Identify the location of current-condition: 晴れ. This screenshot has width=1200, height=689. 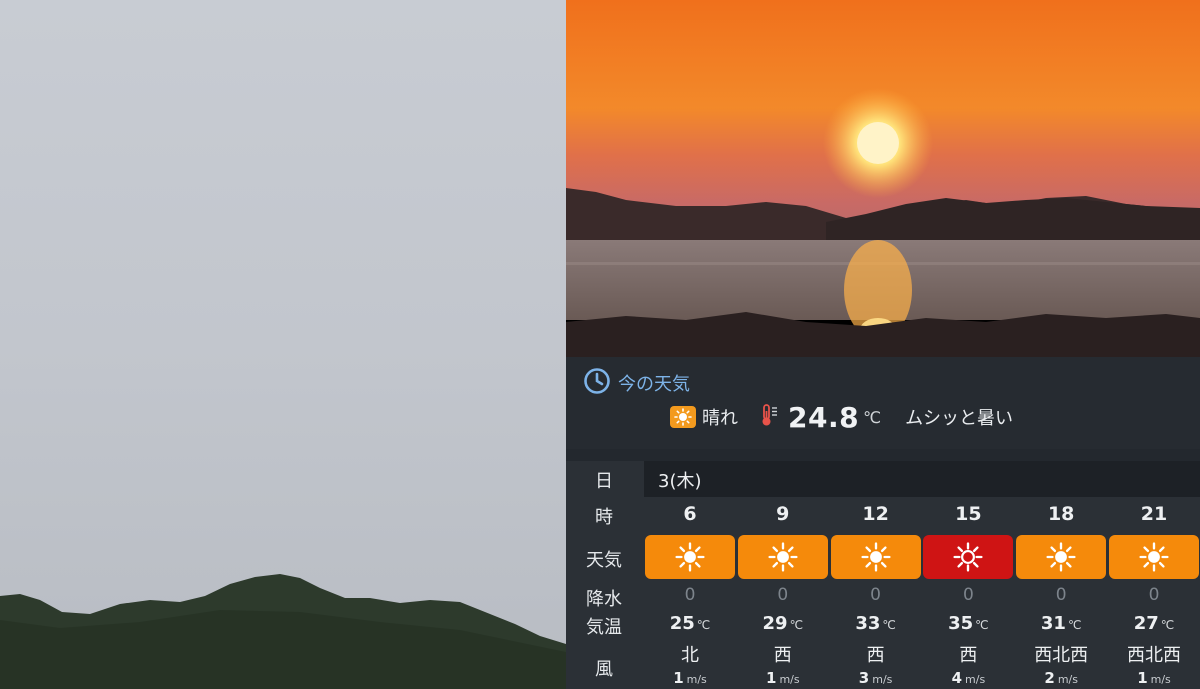
(720, 418).